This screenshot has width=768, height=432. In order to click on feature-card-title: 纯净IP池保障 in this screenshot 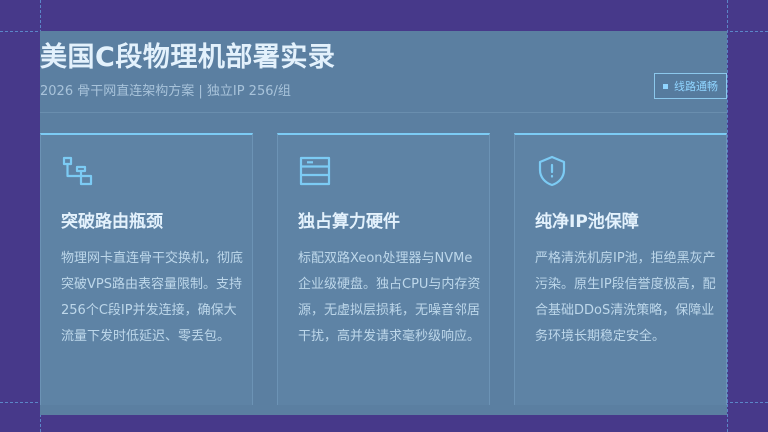, I will do `click(587, 222)`.